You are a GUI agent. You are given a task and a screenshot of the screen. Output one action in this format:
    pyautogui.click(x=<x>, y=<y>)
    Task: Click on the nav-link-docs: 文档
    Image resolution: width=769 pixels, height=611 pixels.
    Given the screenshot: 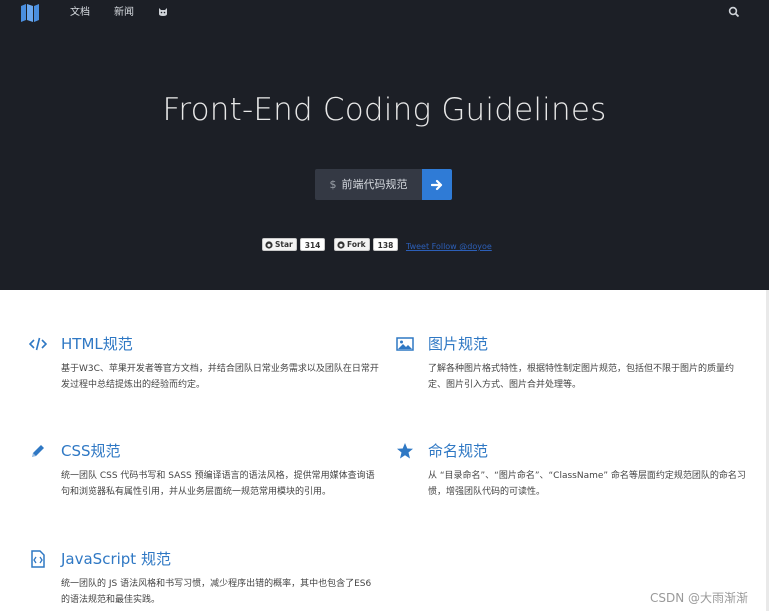 What is the action you would take?
    pyautogui.click(x=80, y=13)
    